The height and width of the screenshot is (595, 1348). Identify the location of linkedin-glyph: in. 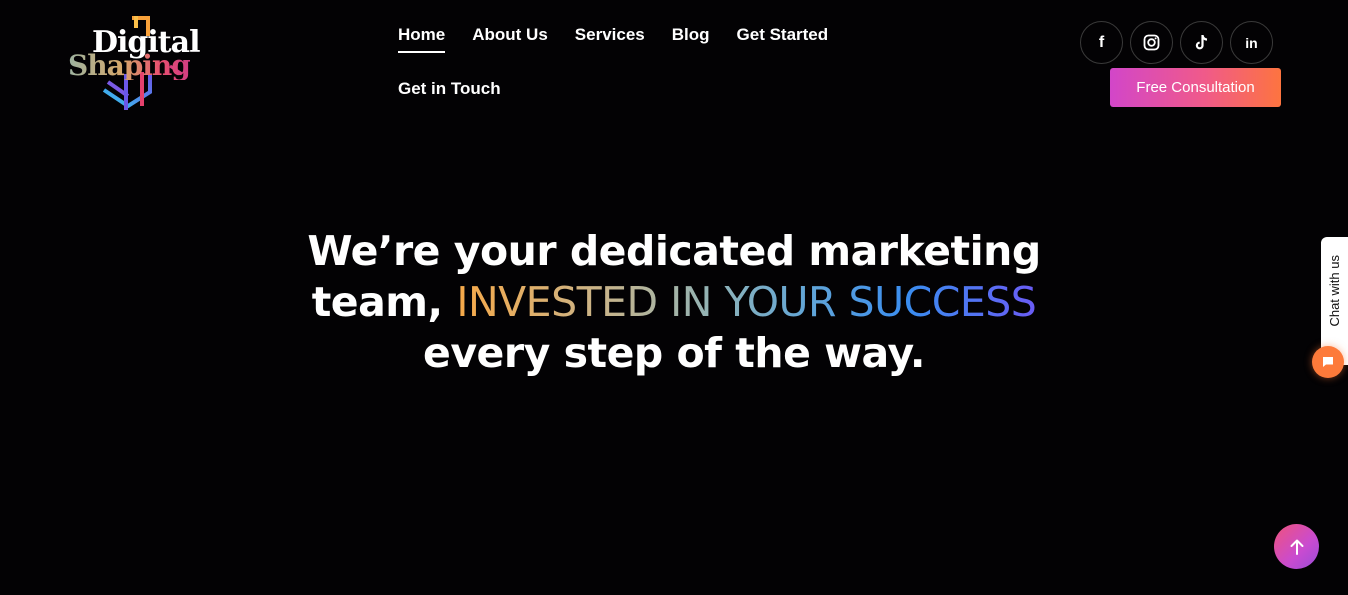
(1251, 42).